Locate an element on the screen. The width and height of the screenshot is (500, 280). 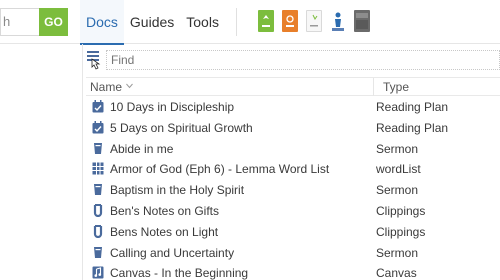
tab-tools: Tools is located at coordinates (202, 22).